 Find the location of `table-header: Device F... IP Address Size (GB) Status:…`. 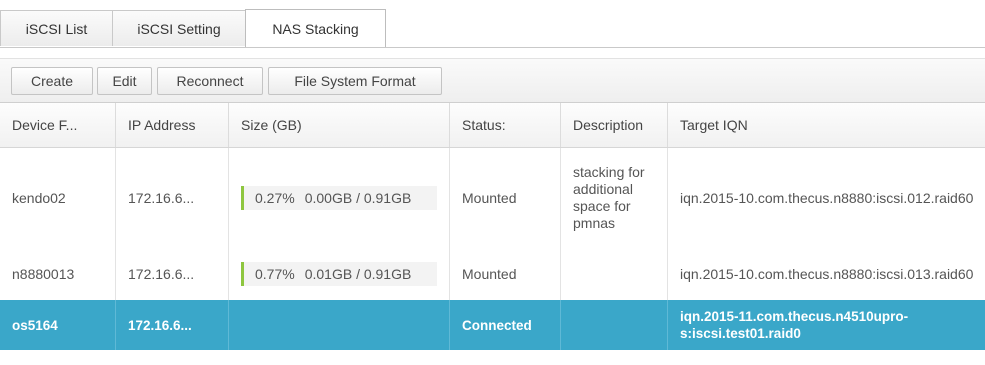

table-header: Device F... IP Address Size (GB) Status:… is located at coordinates (492, 125).